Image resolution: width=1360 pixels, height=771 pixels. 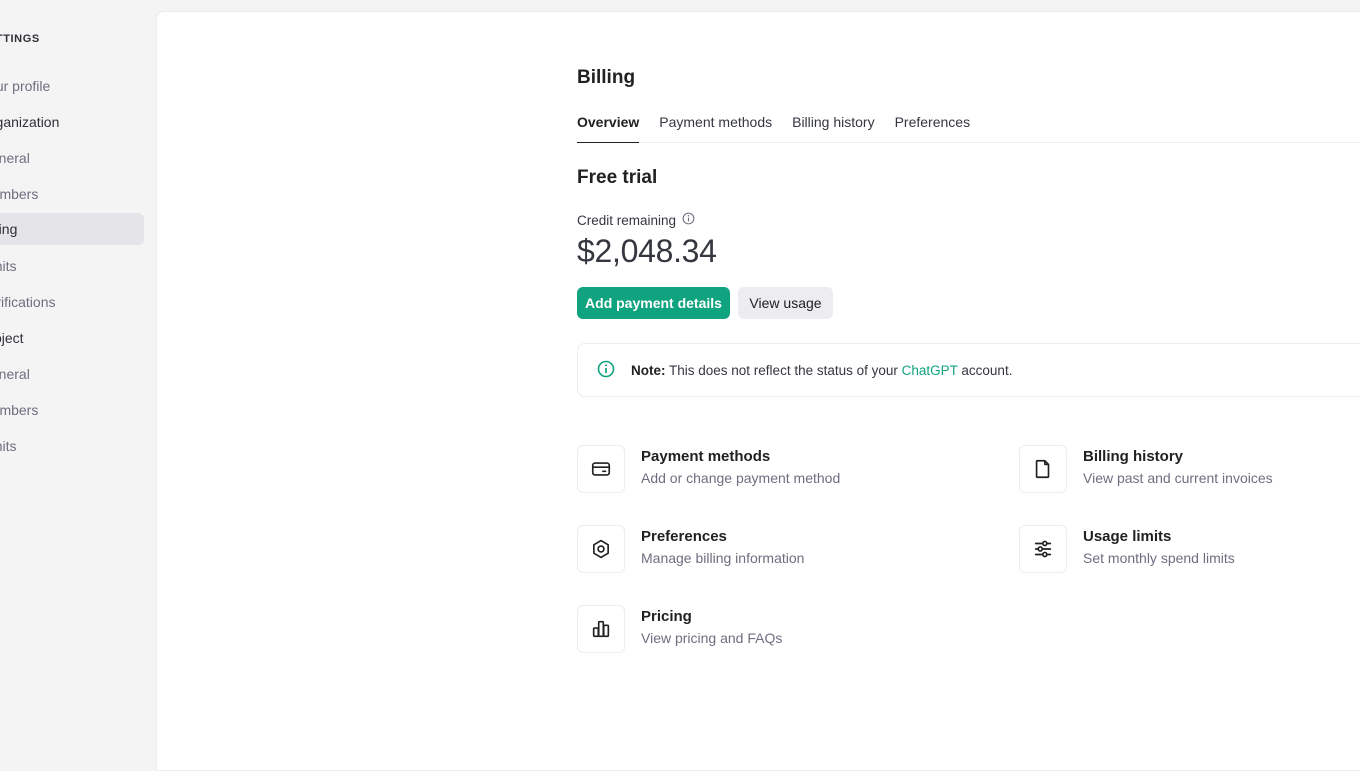 What do you see at coordinates (606, 370) in the screenshot?
I see `info-circle-icon` at bounding box center [606, 370].